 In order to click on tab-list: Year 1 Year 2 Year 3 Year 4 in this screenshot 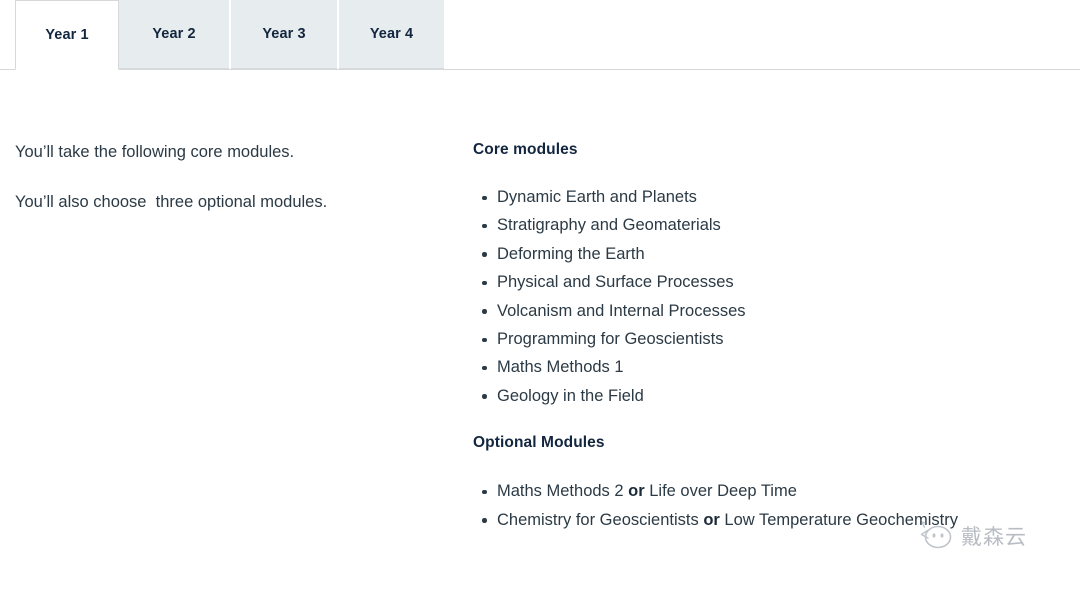, I will do `click(223, 35)`.